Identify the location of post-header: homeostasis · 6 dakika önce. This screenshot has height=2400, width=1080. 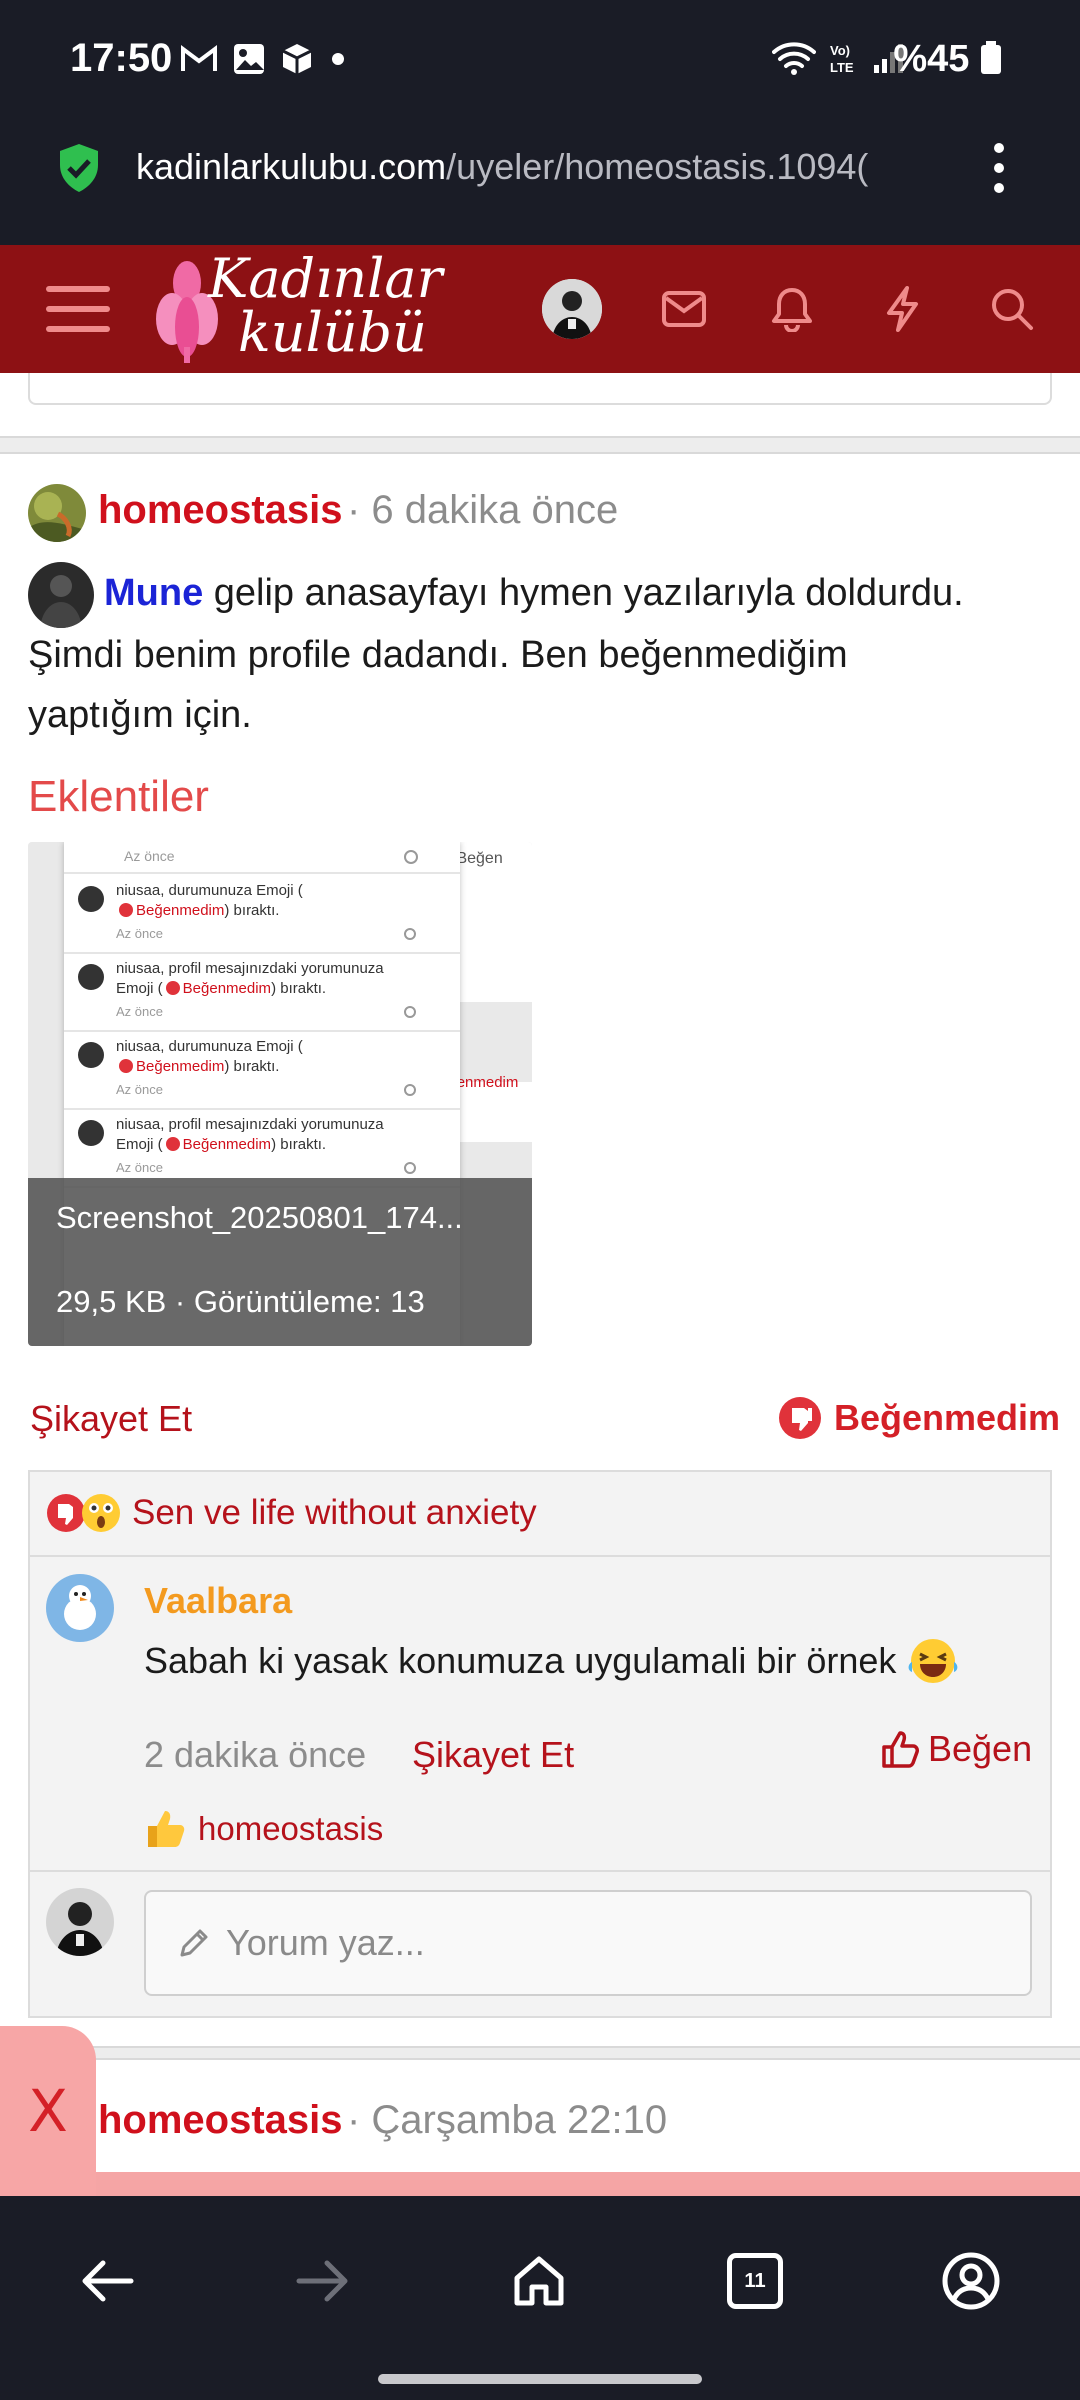
(358, 510).